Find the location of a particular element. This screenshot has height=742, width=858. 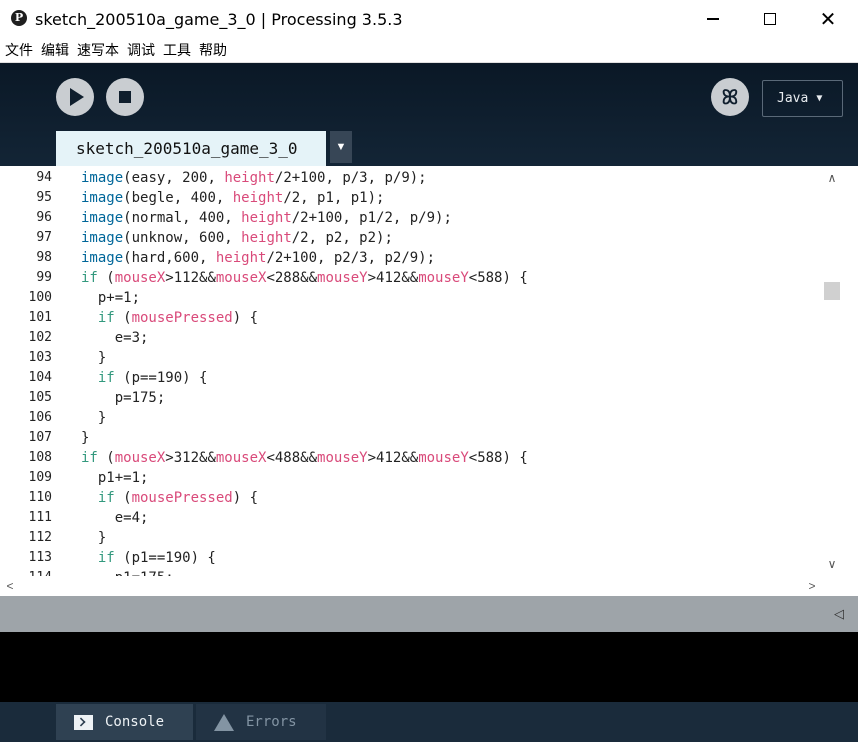

code-token: /2, p1, p1); is located at coordinates (334, 198).